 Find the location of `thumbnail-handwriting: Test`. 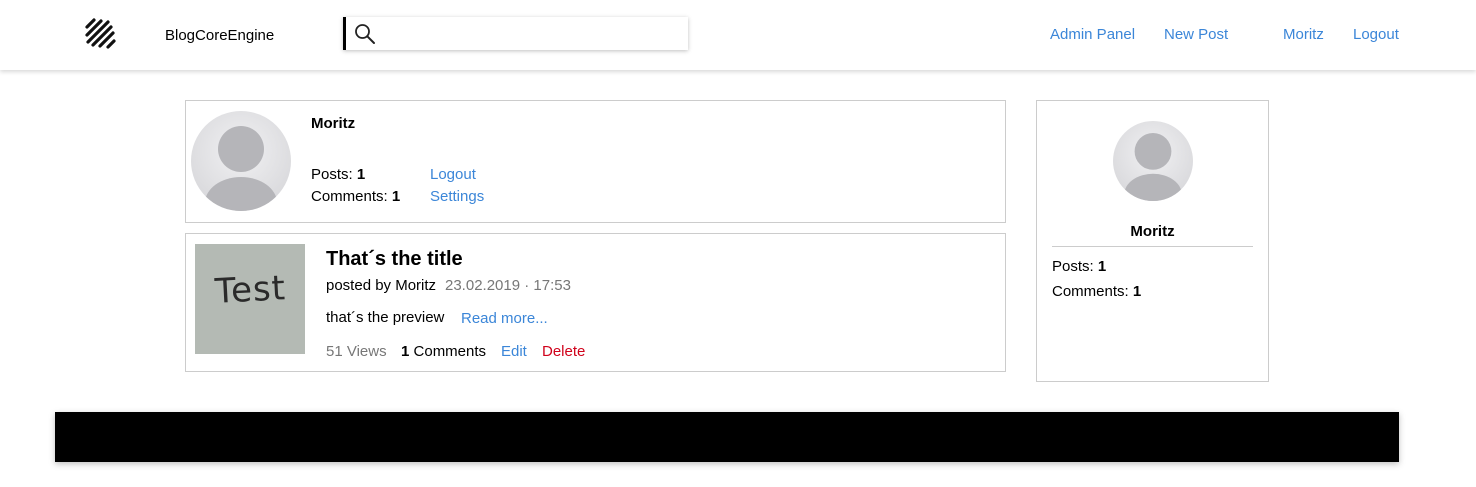

thumbnail-handwriting: Test is located at coordinates (250, 290).